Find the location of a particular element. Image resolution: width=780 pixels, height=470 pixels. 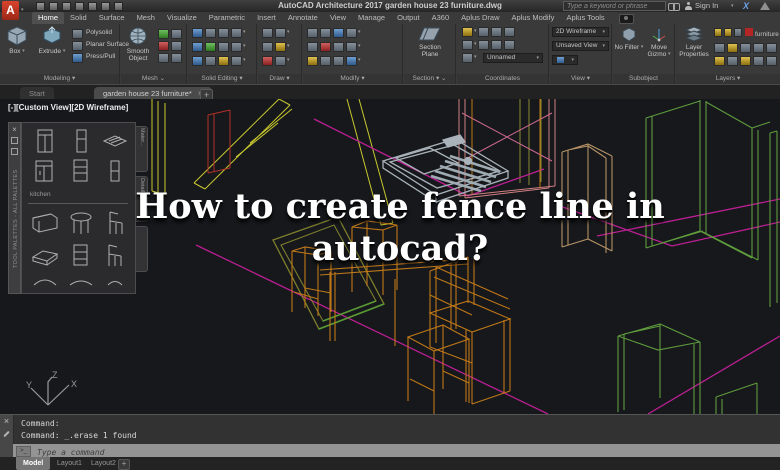

command-line-grip: × is located at coordinates (7, 436).